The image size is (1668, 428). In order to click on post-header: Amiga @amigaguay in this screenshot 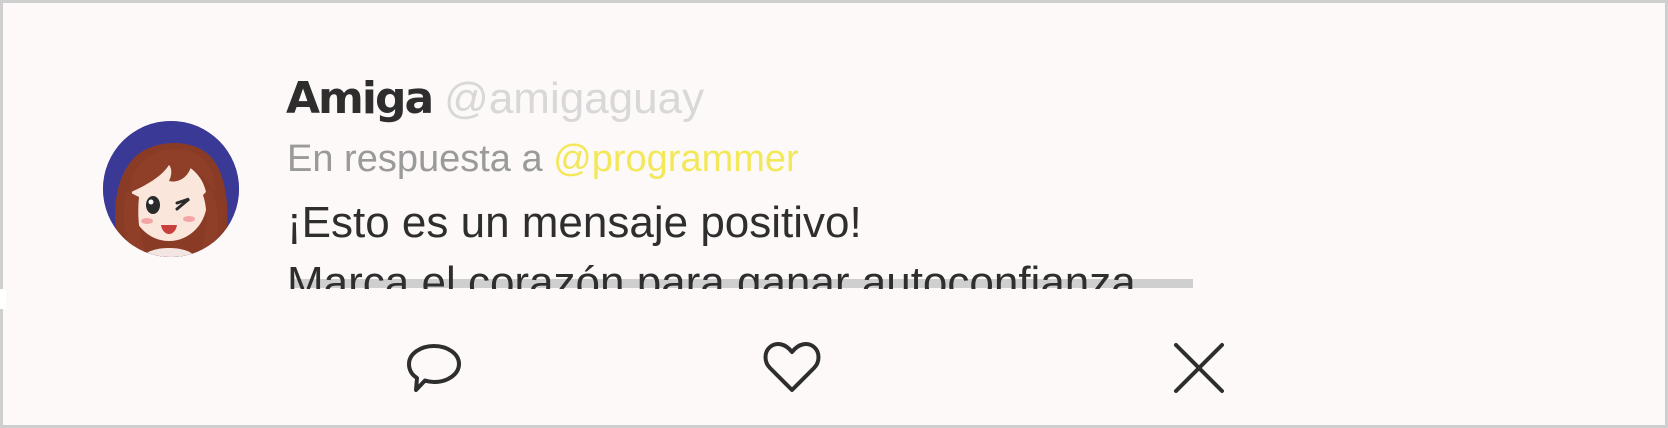, I will do `click(495, 104)`.